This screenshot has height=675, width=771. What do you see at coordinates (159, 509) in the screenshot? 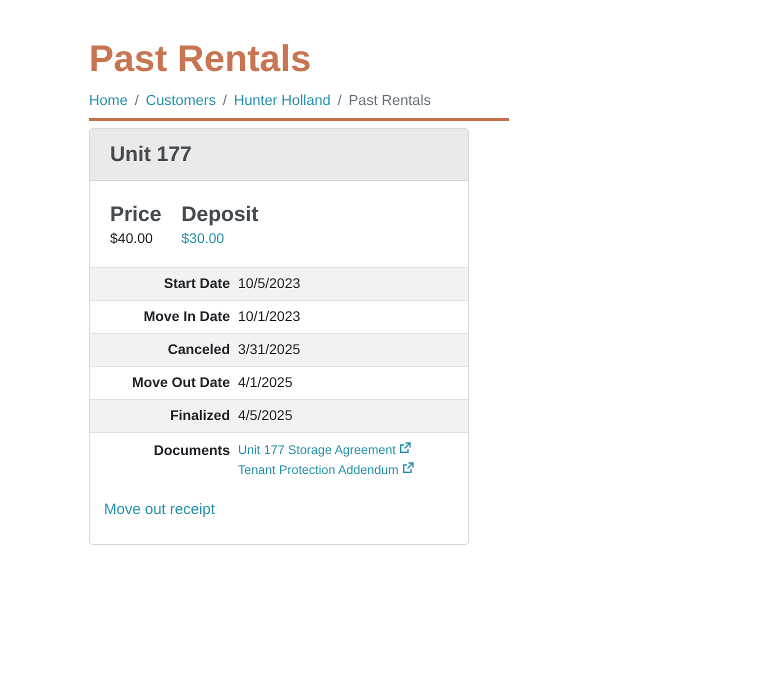
I see `receipt-link: Move out receipt` at bounding box center [159, 509].